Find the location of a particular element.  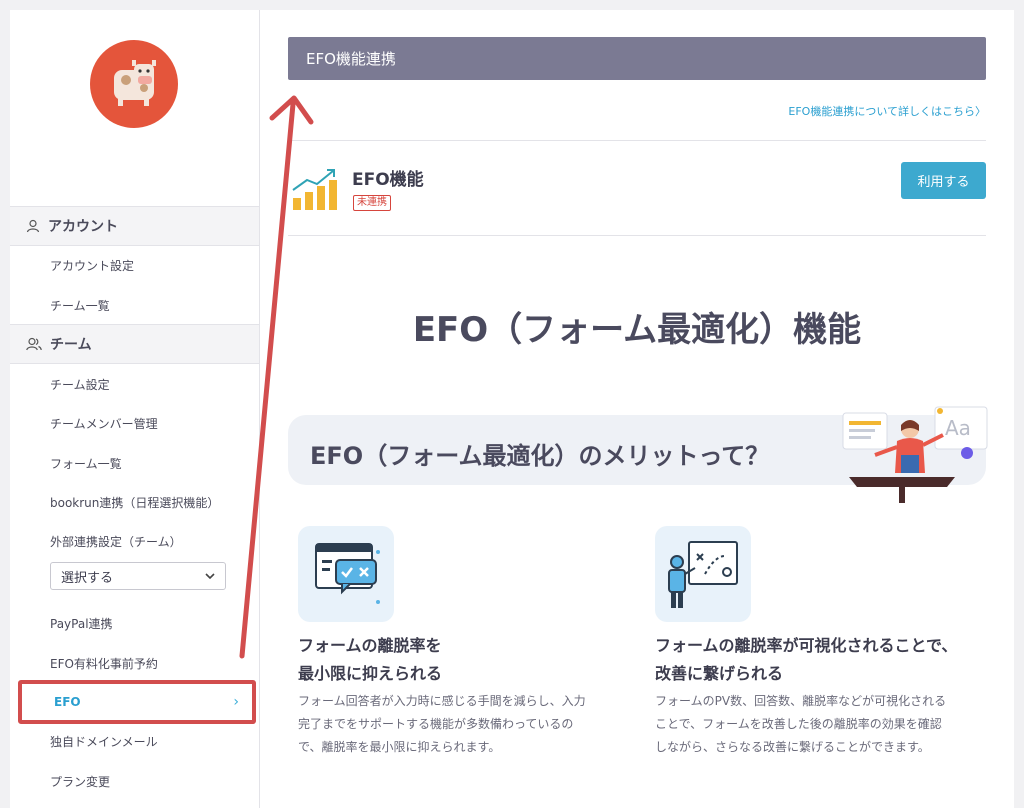

card1-icon-bg is located at coordinates (346, 574).